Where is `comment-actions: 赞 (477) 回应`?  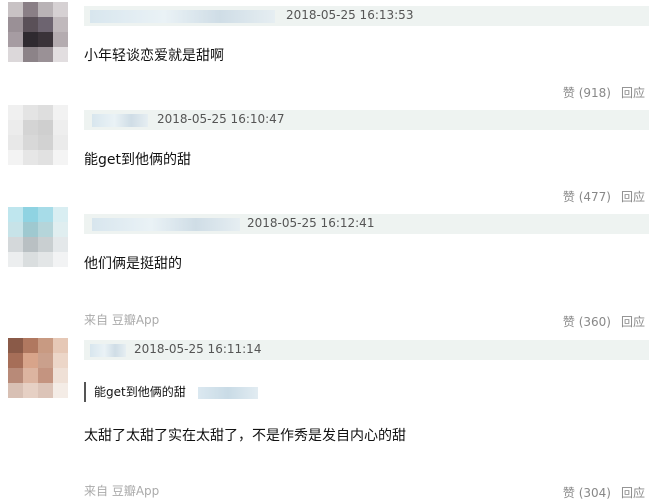
comment-actions: 赞 (477) 回应 is located at coordinates (599, 196).